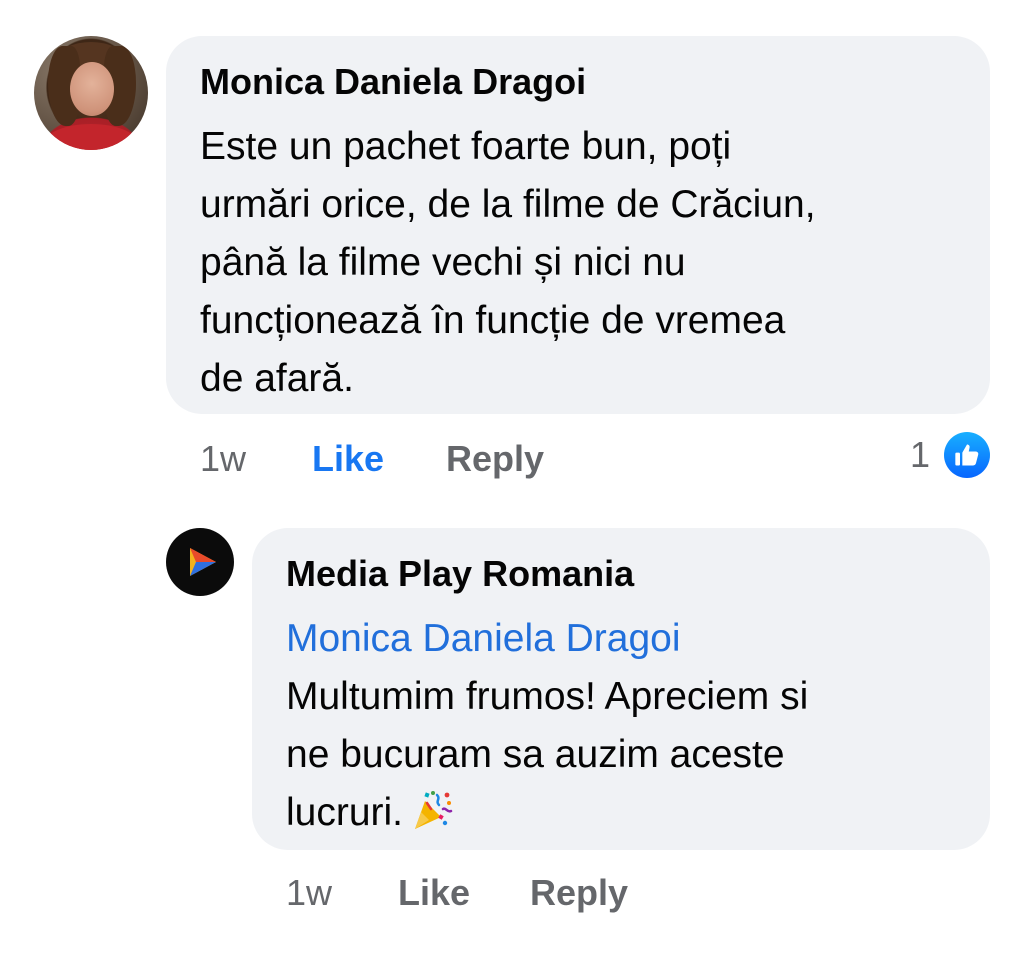 The height and width of the screenshot is (960, 1024). What do you see at coordinates (432, 818) in the screenshot?
I see `party-popper-icon` at bounding box center [432, 818].